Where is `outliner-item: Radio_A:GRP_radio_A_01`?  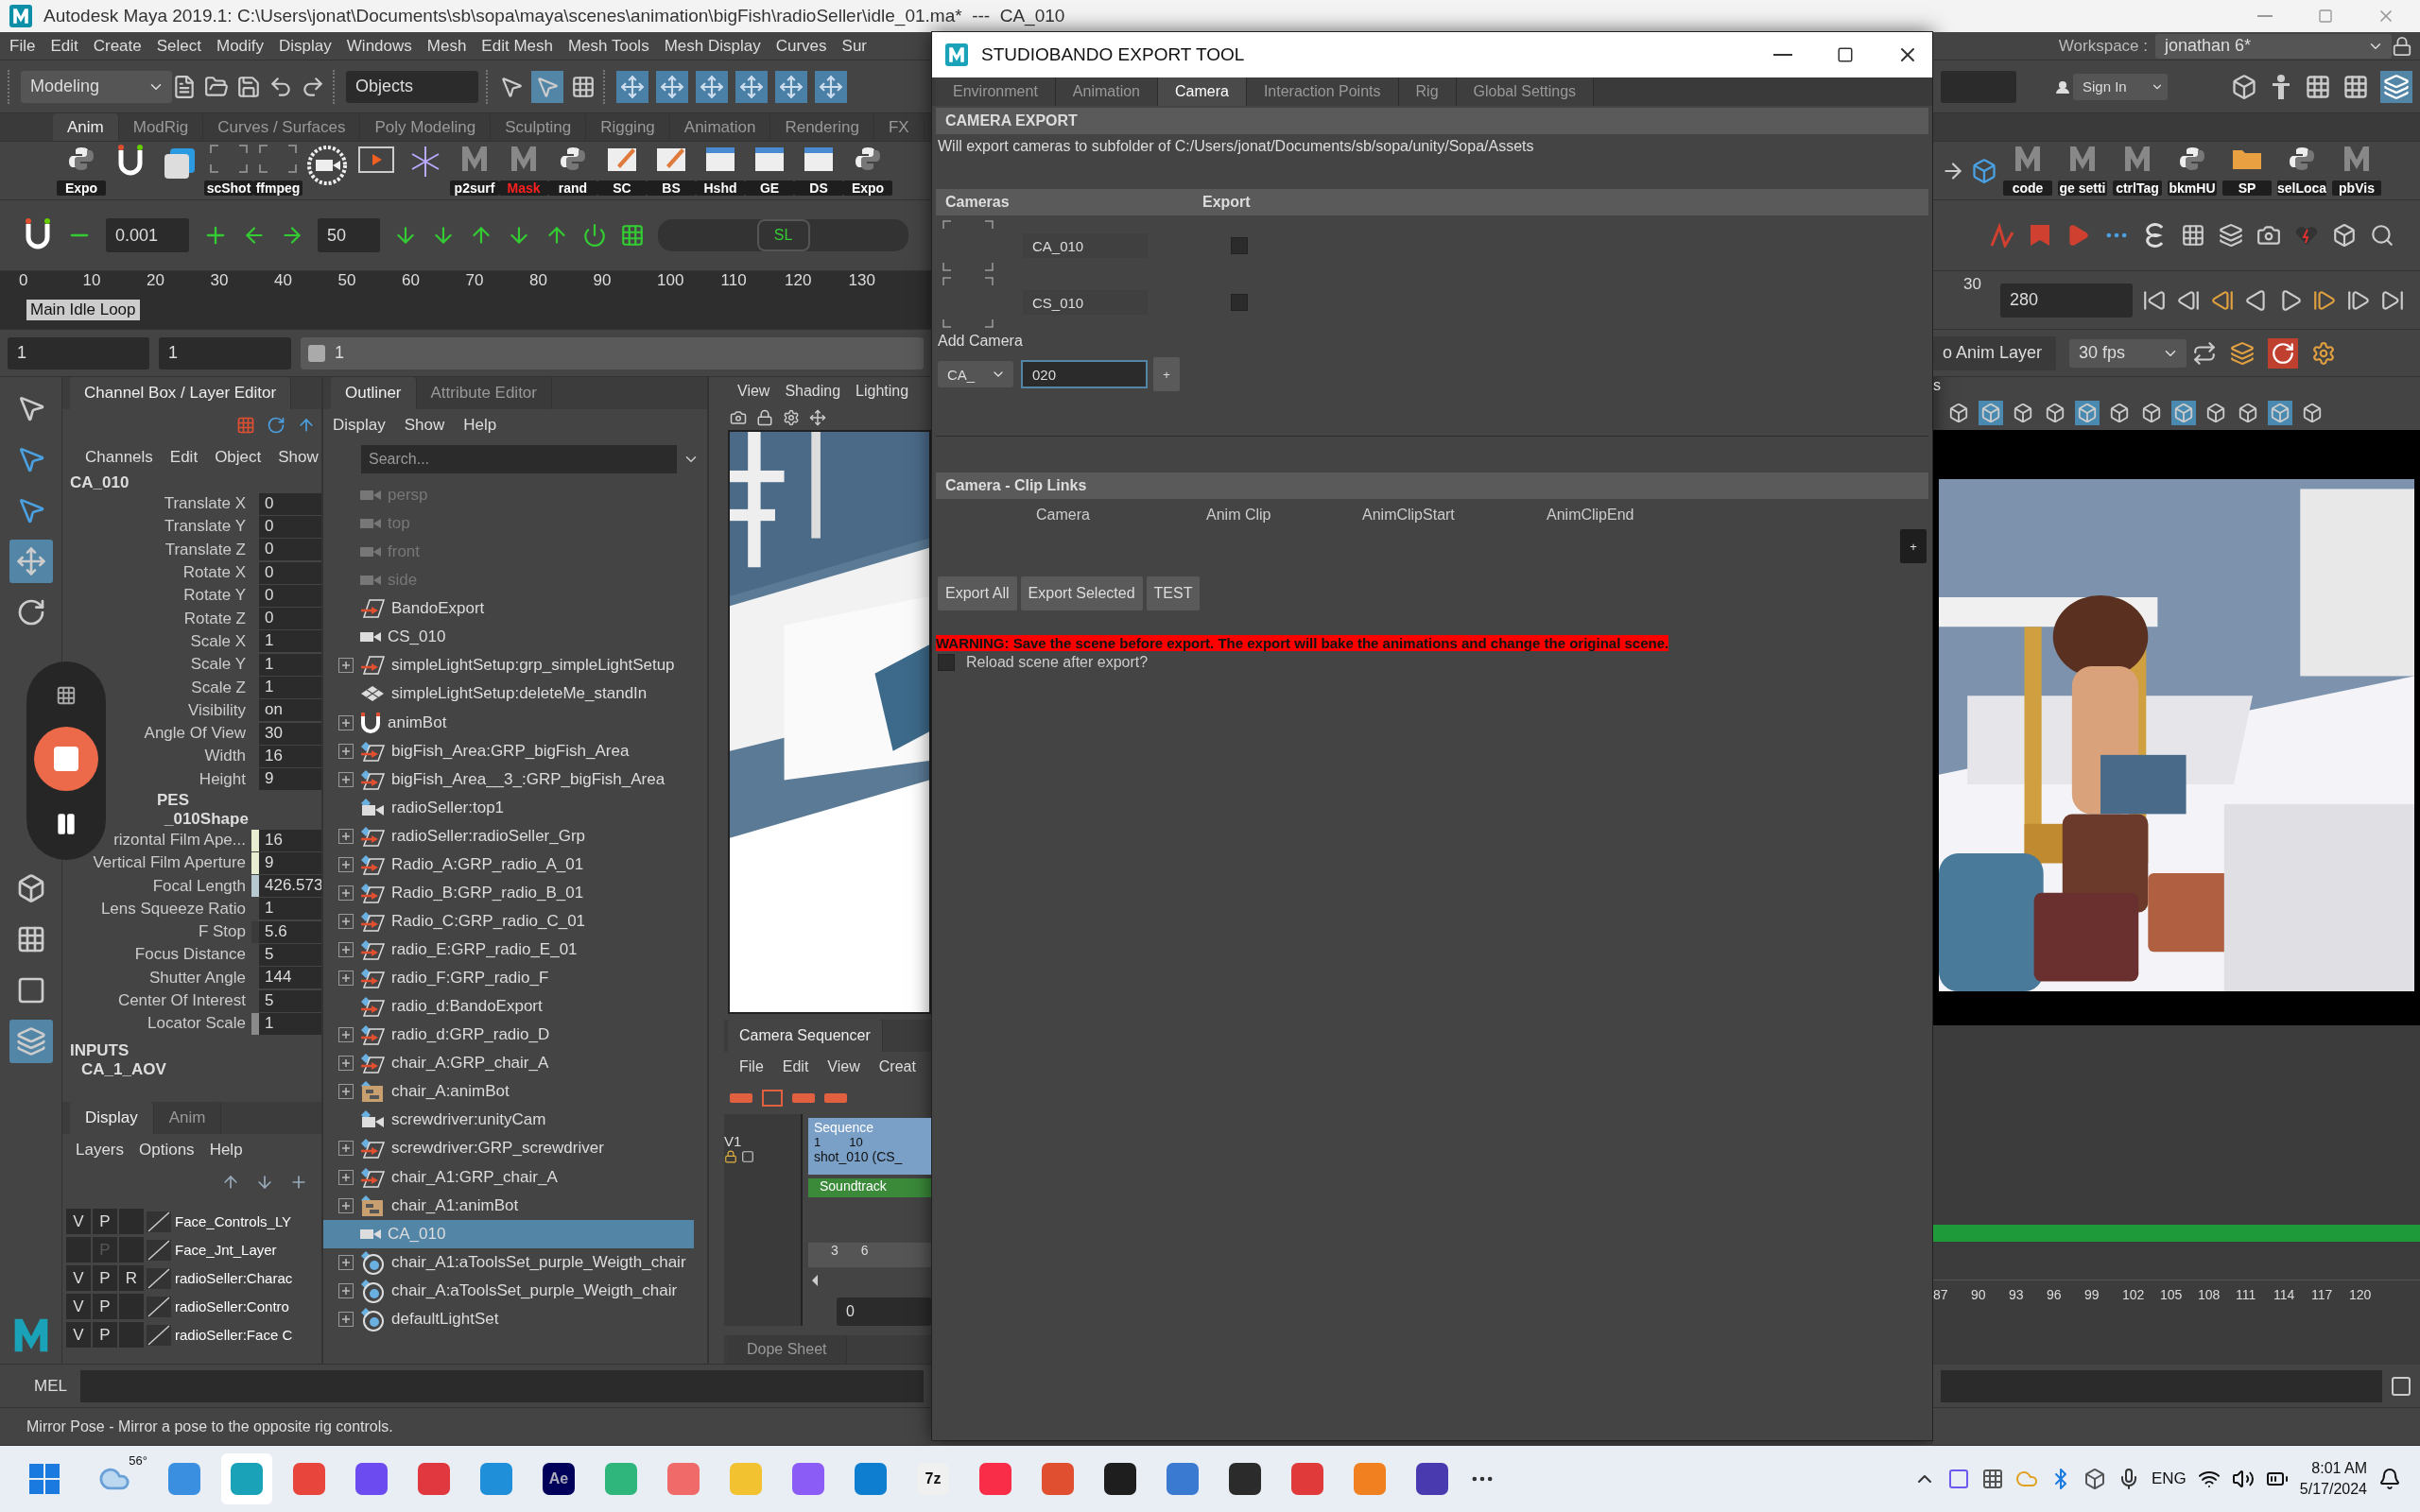 outliner-item: Radio_A:GRP_radio_A_01 is located at coordinates (508, 864).